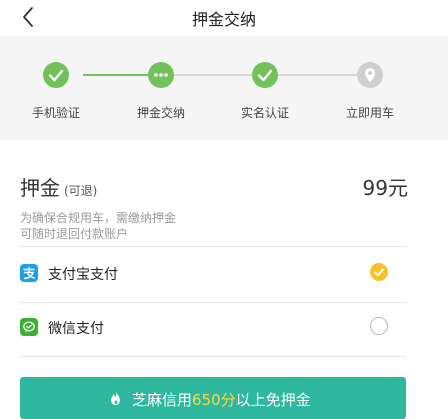 Image resolution: width=448 pixels, height=419 pixels. What do you see at coordinates (162, 400) in the screenshot?
I see `cta-prefix: 芝麻信用` at bounding box center [162, 400].